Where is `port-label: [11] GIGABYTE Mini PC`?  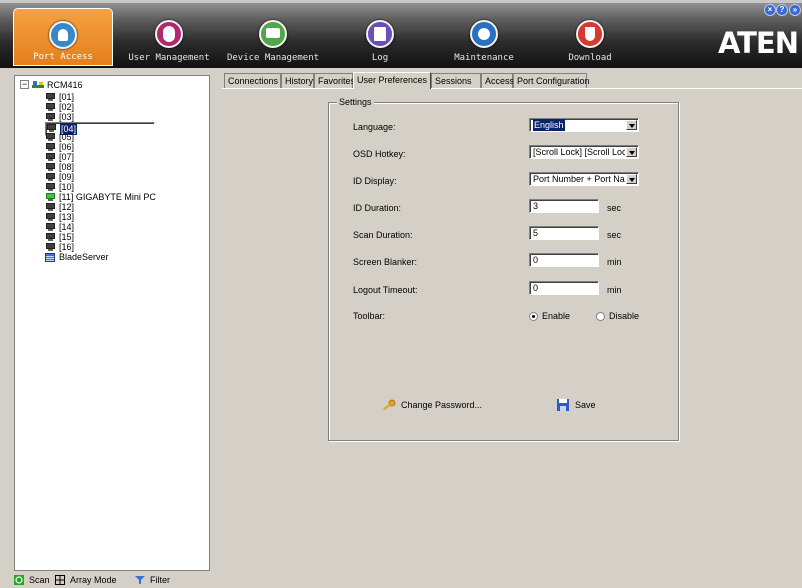
port-label: [11] GIGABYTE Mini PC is located at coordinates (107, 197).